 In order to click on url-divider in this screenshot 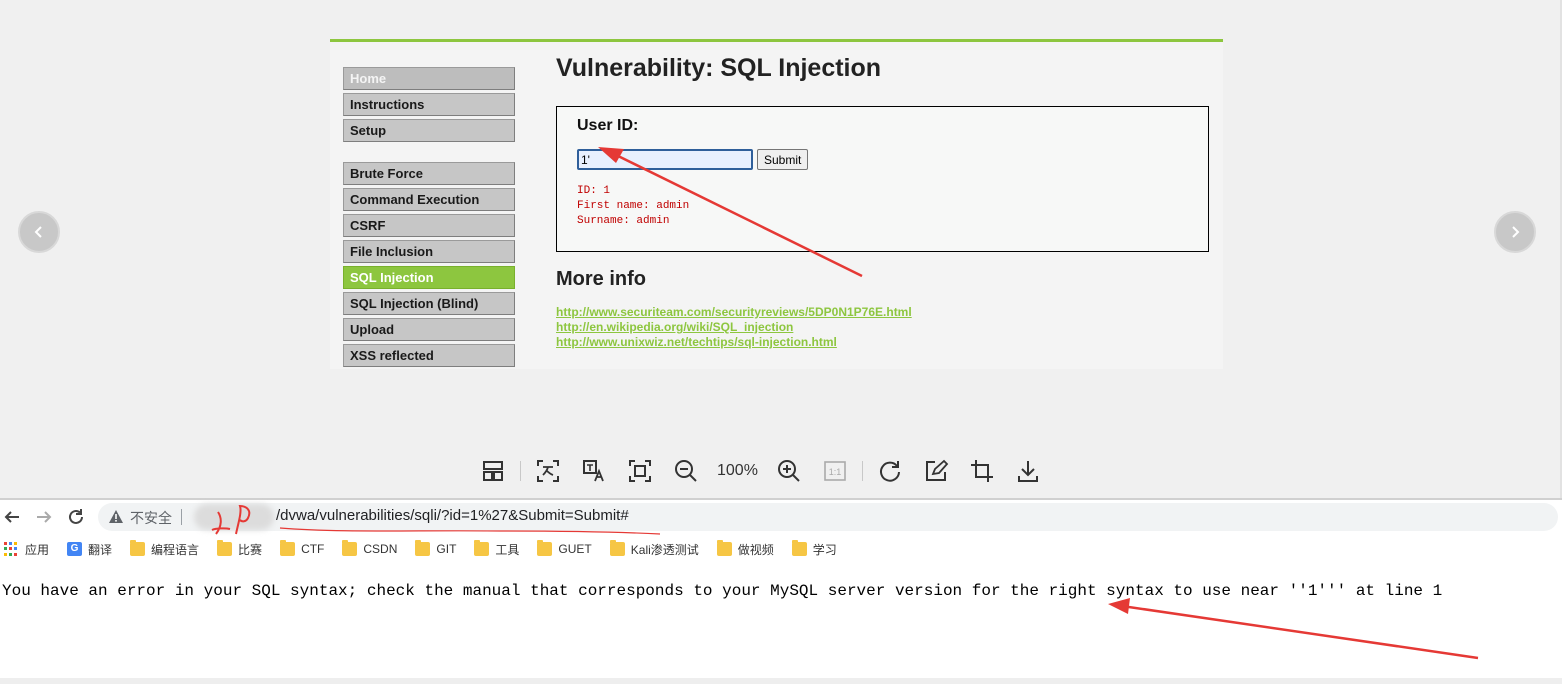, I will do `click(181, 517)`.